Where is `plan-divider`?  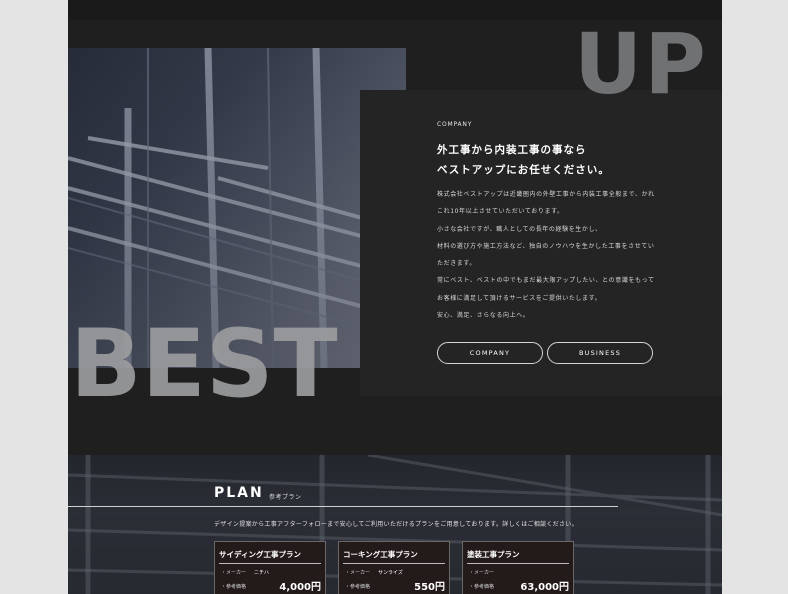 plan-divider is located at coordinates (343, 506).